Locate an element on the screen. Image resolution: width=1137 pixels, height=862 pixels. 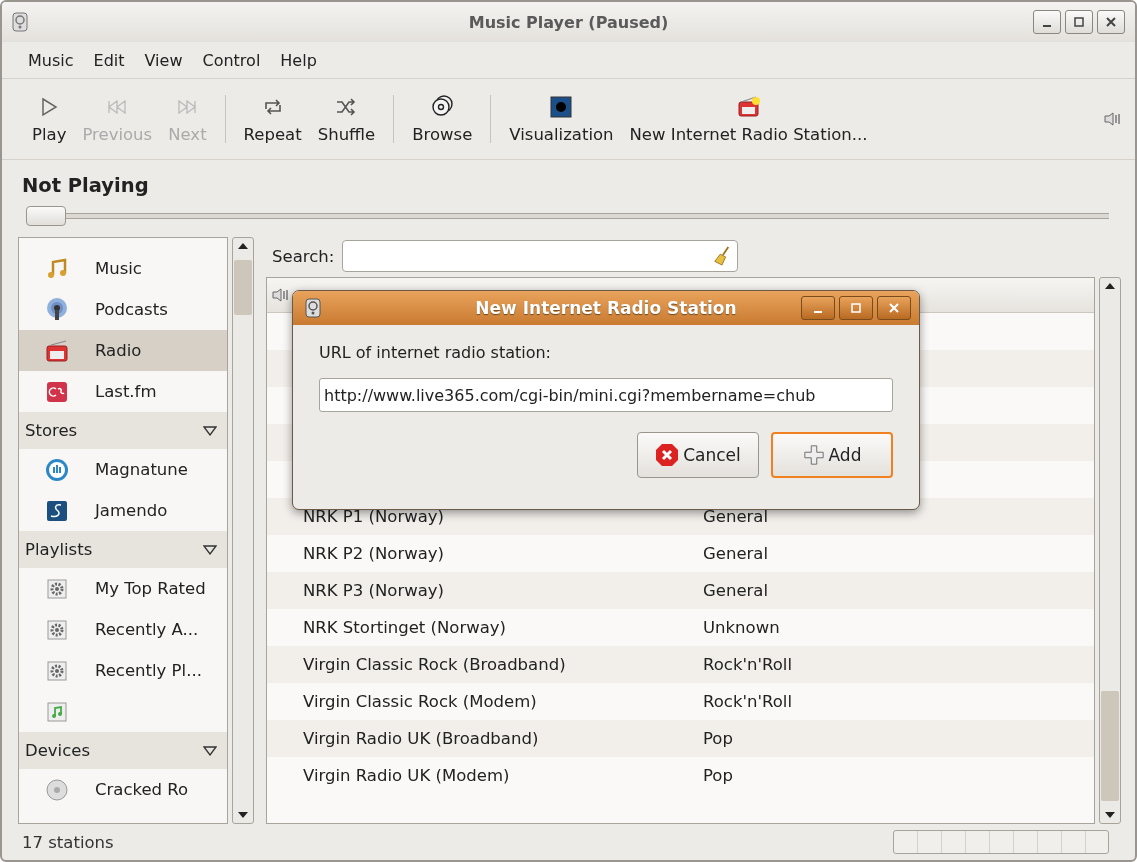
dialog-title: New Internet Radio Station is located at coordinates (606, 308).